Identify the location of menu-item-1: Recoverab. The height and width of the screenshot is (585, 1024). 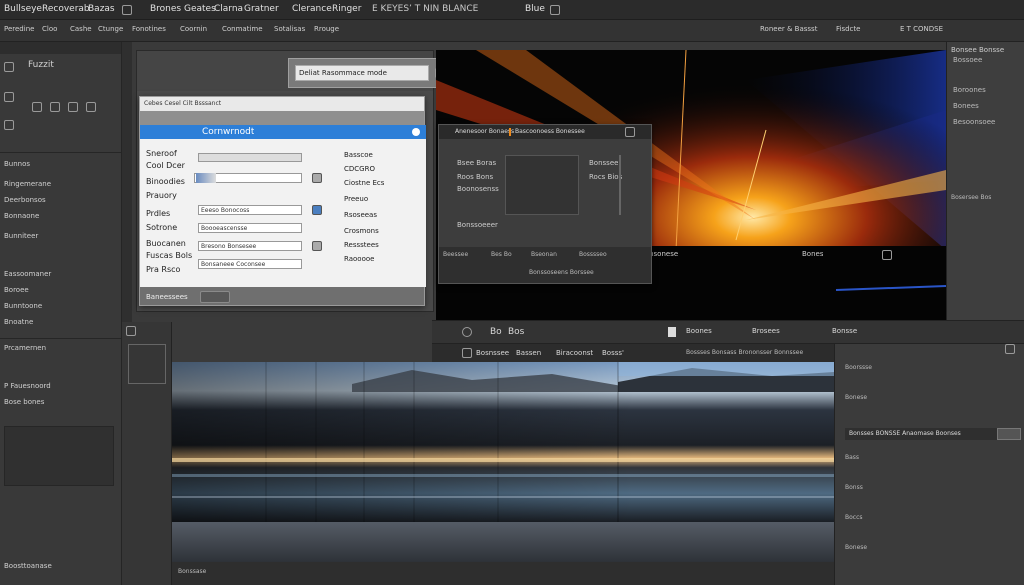
(66, 9).